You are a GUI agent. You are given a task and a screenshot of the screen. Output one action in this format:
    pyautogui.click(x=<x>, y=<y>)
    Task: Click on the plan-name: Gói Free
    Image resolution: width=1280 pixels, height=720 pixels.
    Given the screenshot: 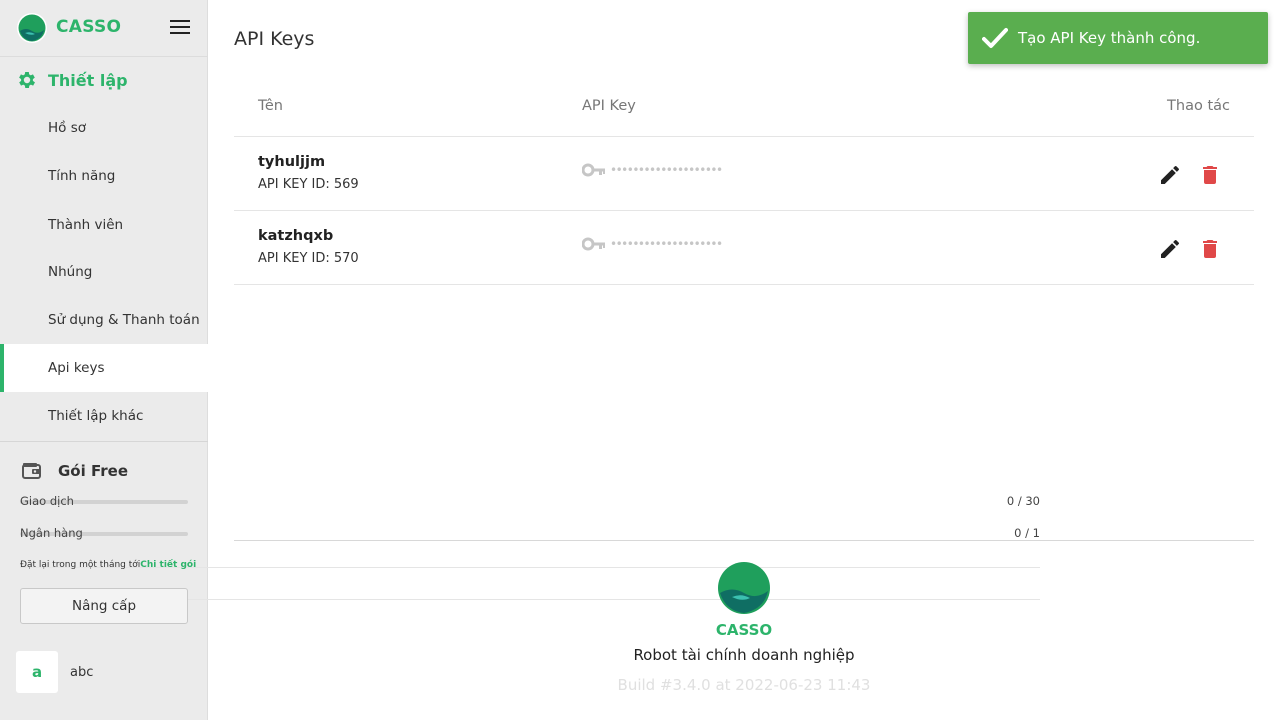 What is the action you would take?
    pyautogui.click(x=93, y=471)
    